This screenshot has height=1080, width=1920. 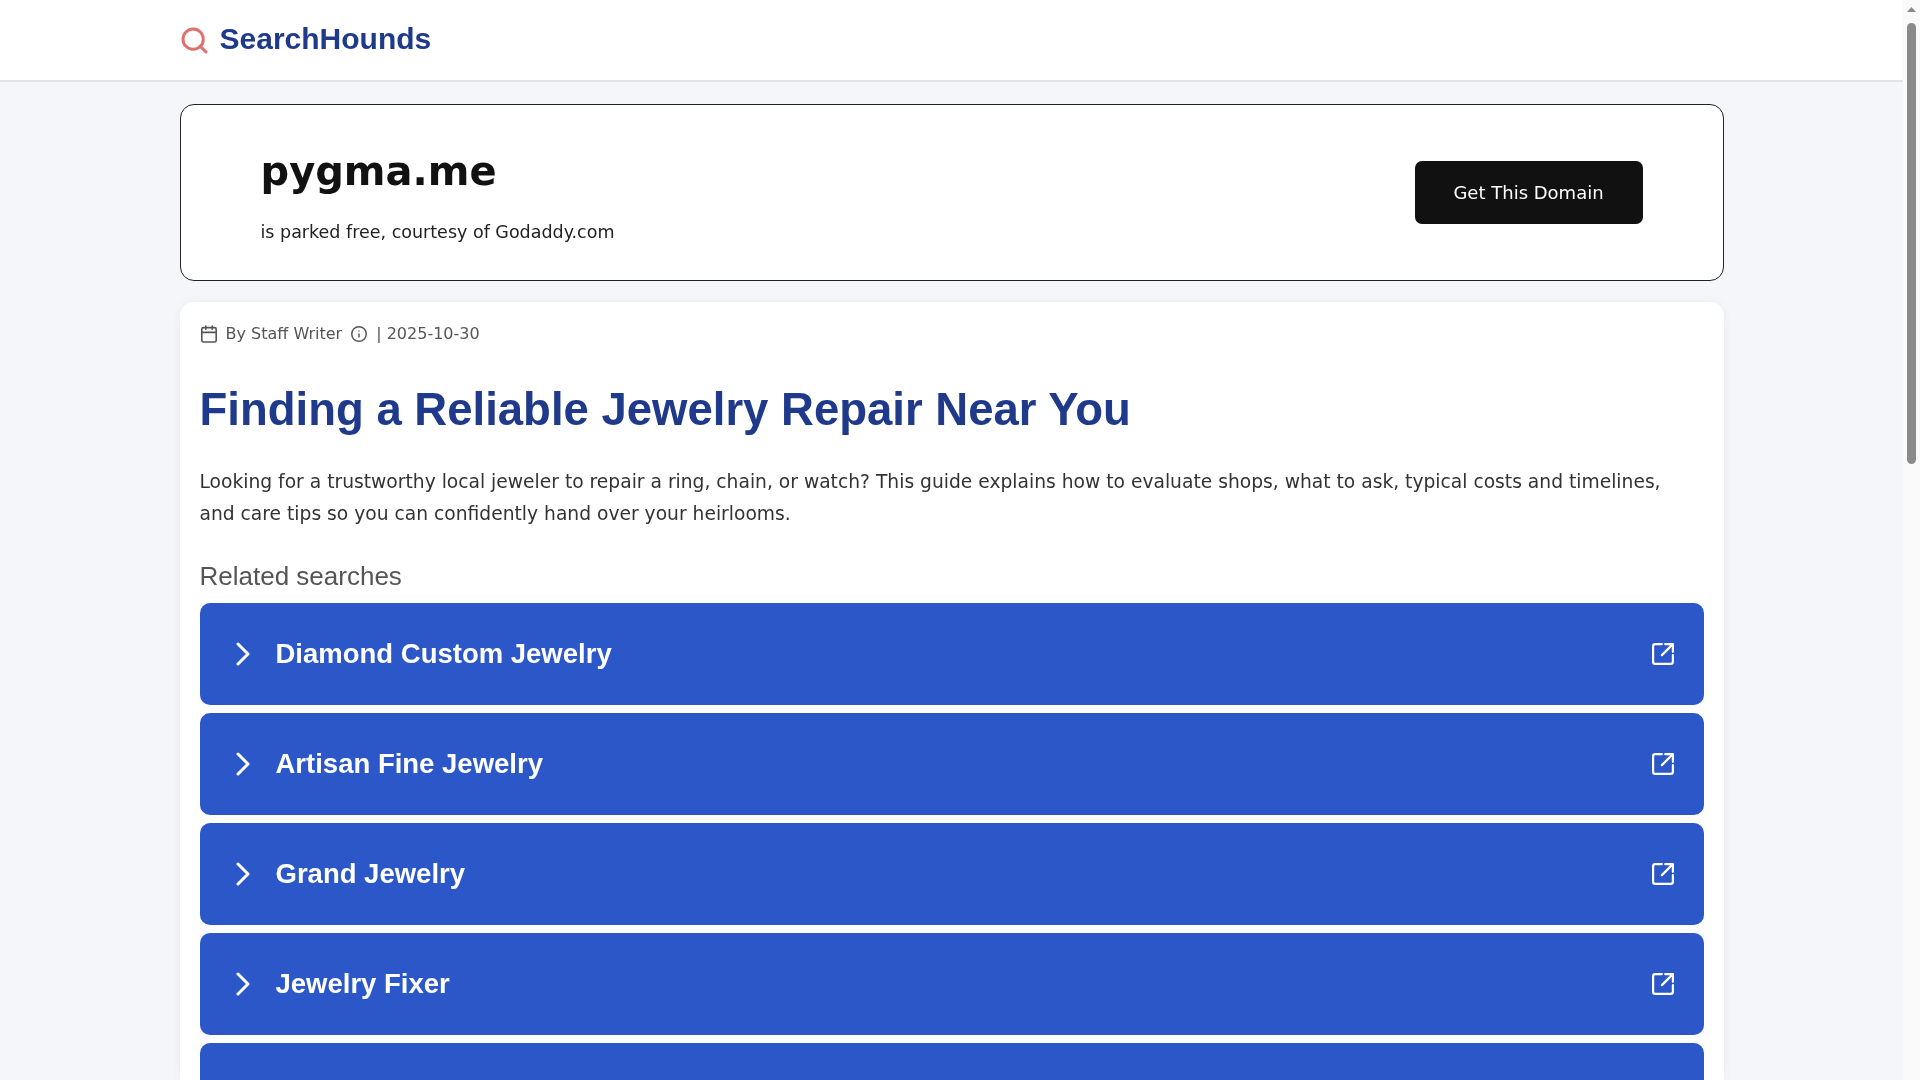 I want to click on parked-notice: is parked free, courtesy of Godaddy.com, so click(x=437, y=232).